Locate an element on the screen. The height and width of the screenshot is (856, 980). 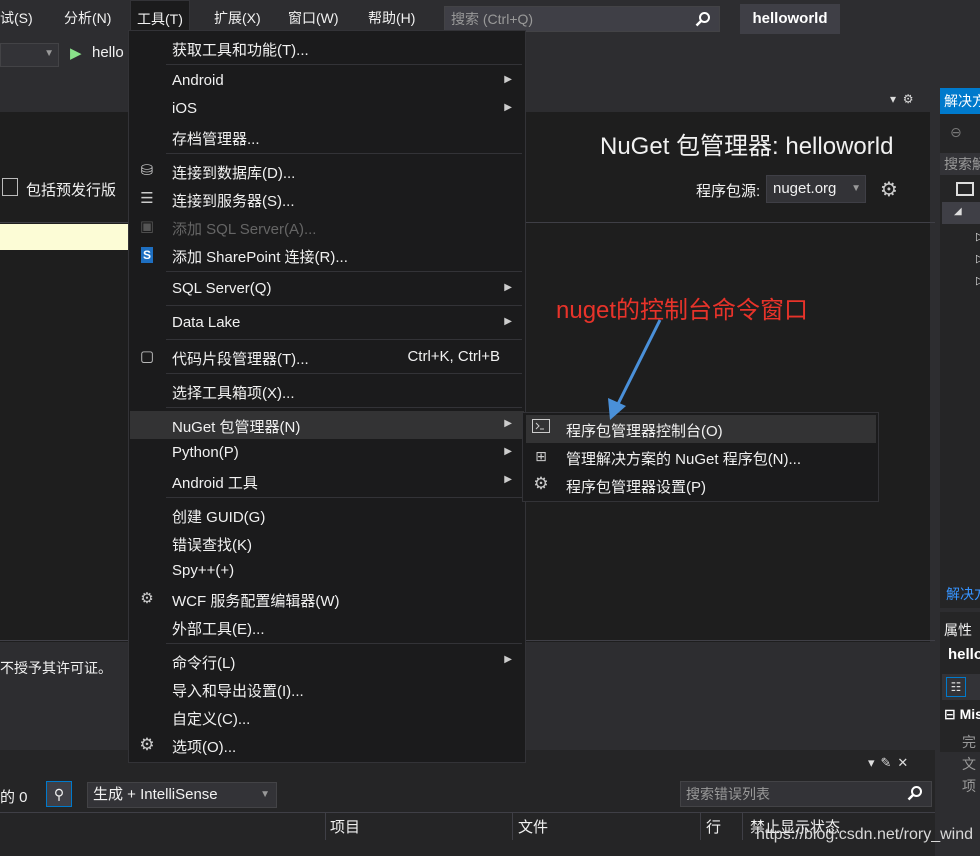
menu-item-label: WCF 服务配置编辑器(W) is located at coordinates (256, 601).